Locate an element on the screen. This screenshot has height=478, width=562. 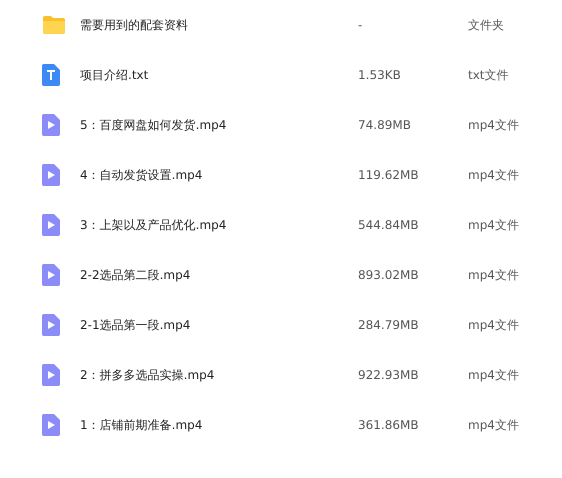
file-name: 2-1选品第一段.mp4 is located at coordinates (219, 325).